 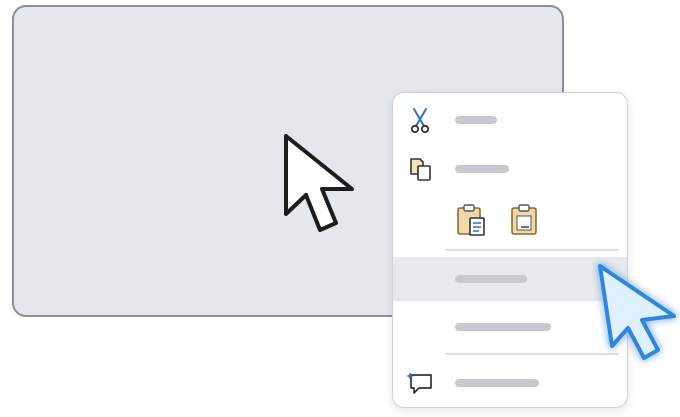 I want to click on scissors-icon, so click(x=420, y=121).